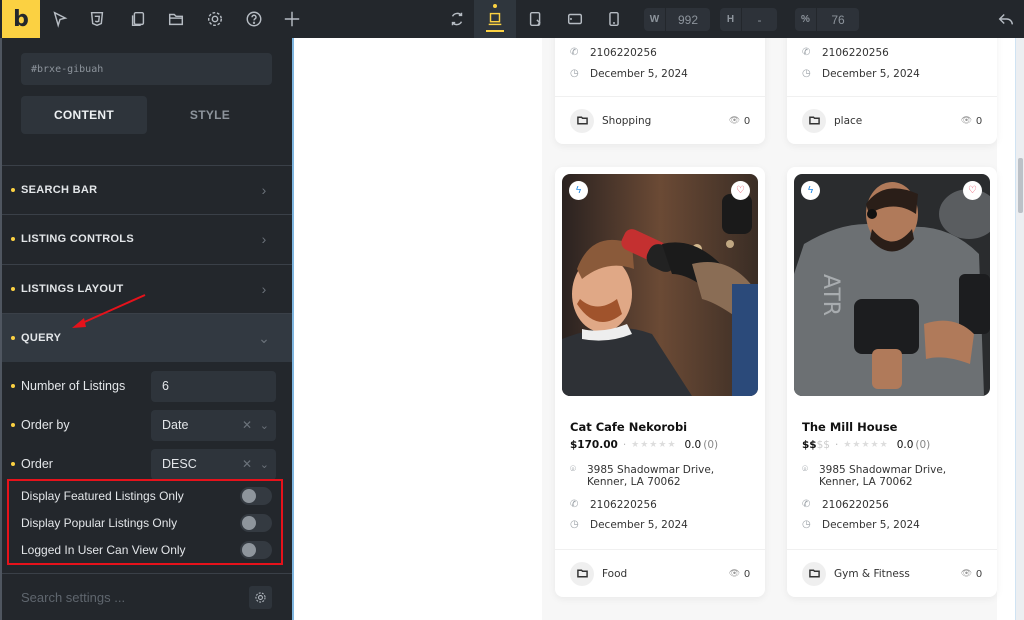 The height and width of the screenshot is (620, 1024). What do you see at coordinates (849, 427) in the screenshot?
I see `listing-title: The Mill House` at bounding box center [849, 427].